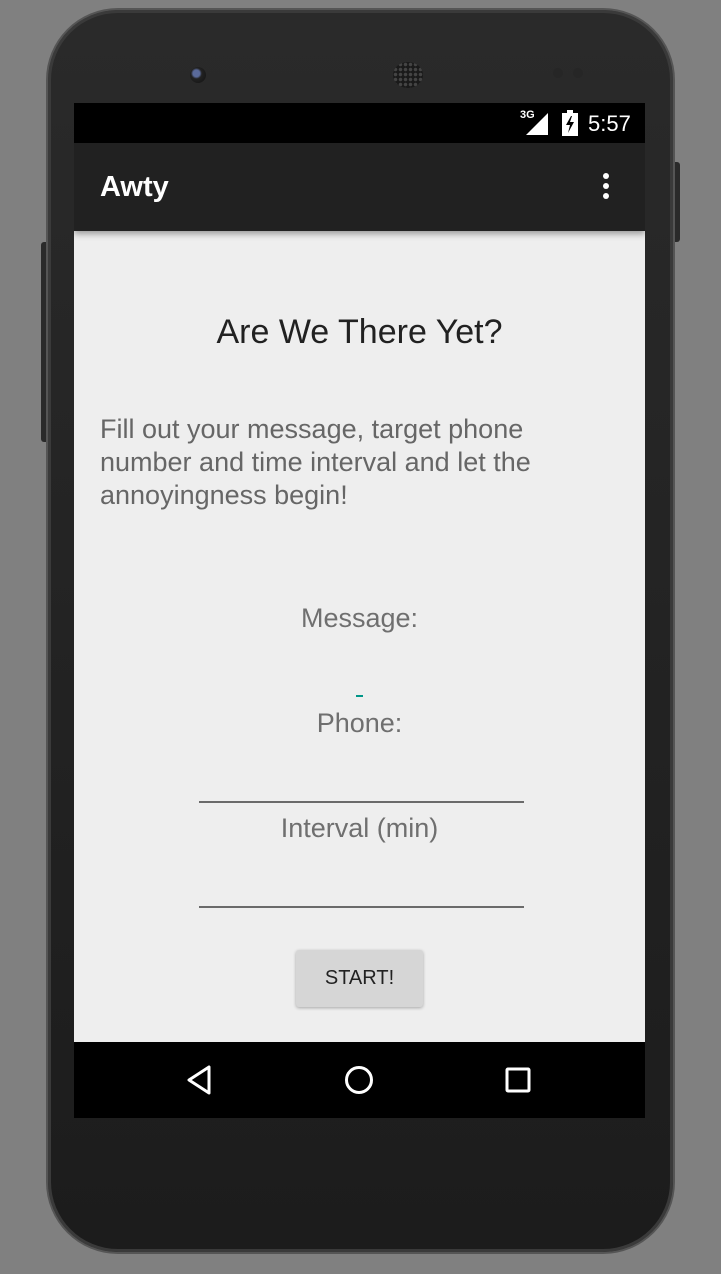 Image resolution: width=721 pixels, height=1274 pixels. Describe the element at coordinates (201, 1080) in the screenshot. I see `back-icon` at that location.